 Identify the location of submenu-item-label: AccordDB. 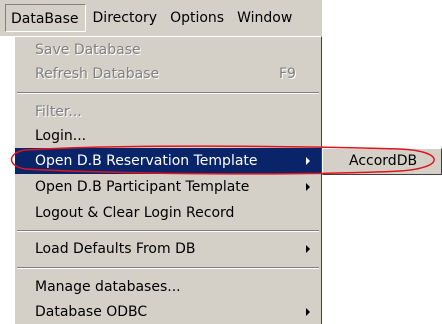
(383, 161).